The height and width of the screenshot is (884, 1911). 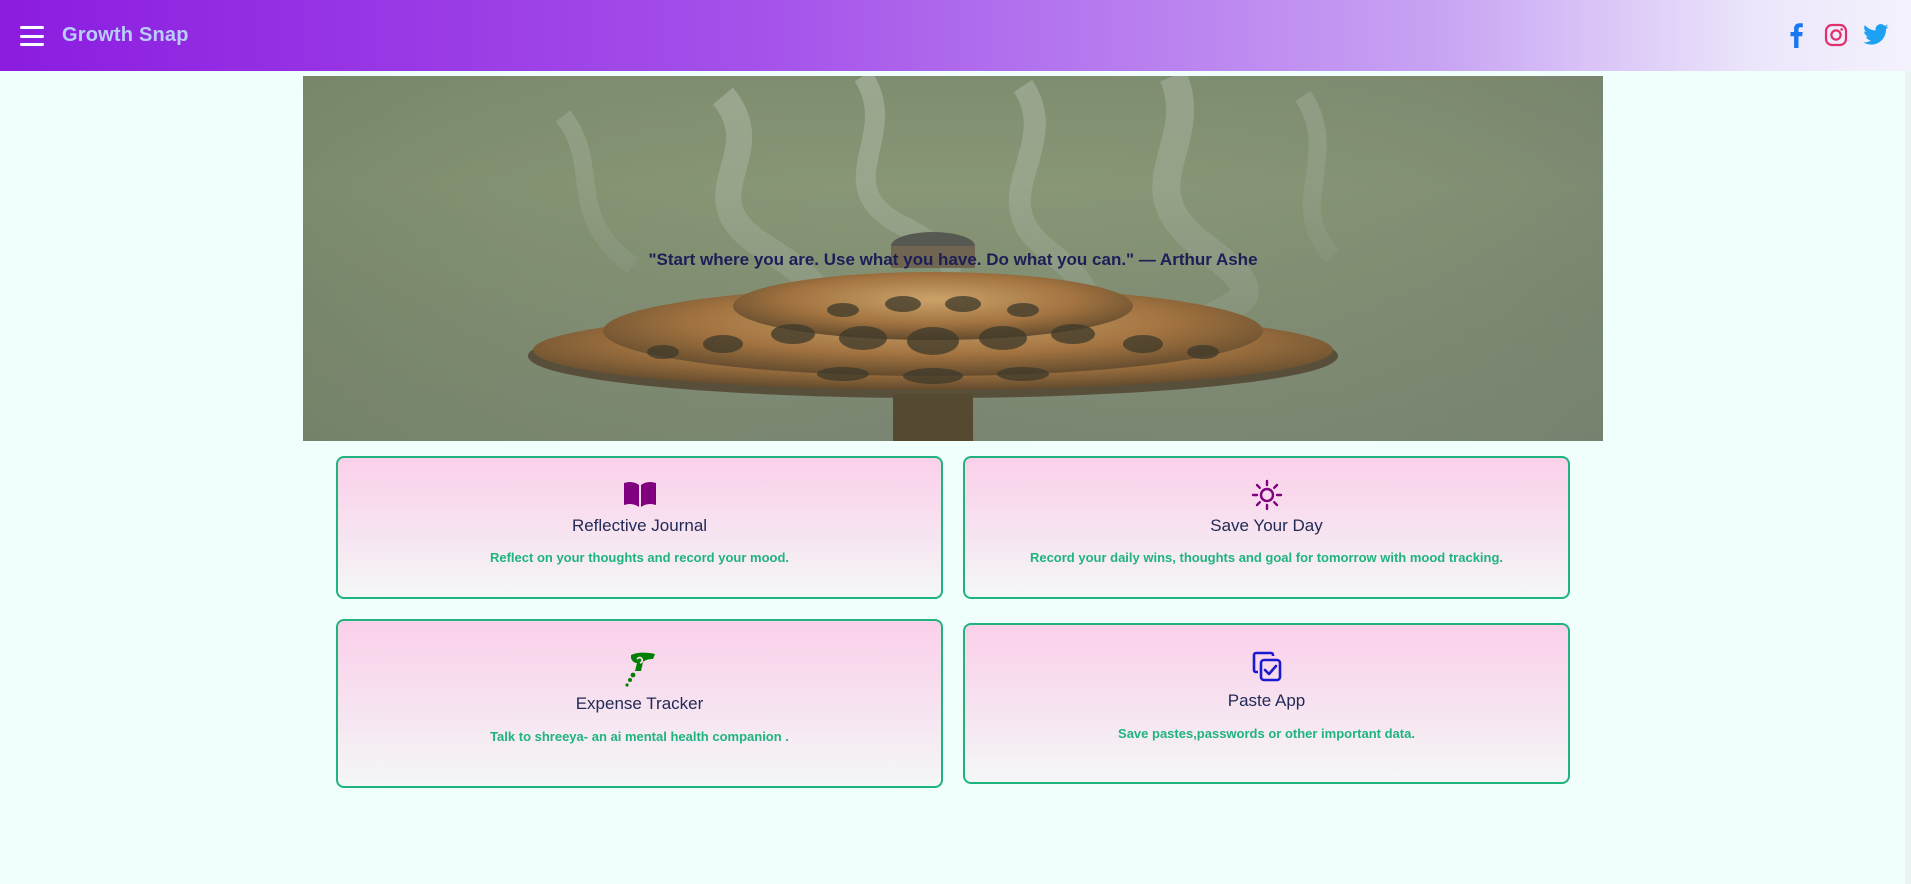 What do you see at coordinates (1796, 35) in the screenshot?
I see `facebook-icon` at bounding box center [1796, 35].